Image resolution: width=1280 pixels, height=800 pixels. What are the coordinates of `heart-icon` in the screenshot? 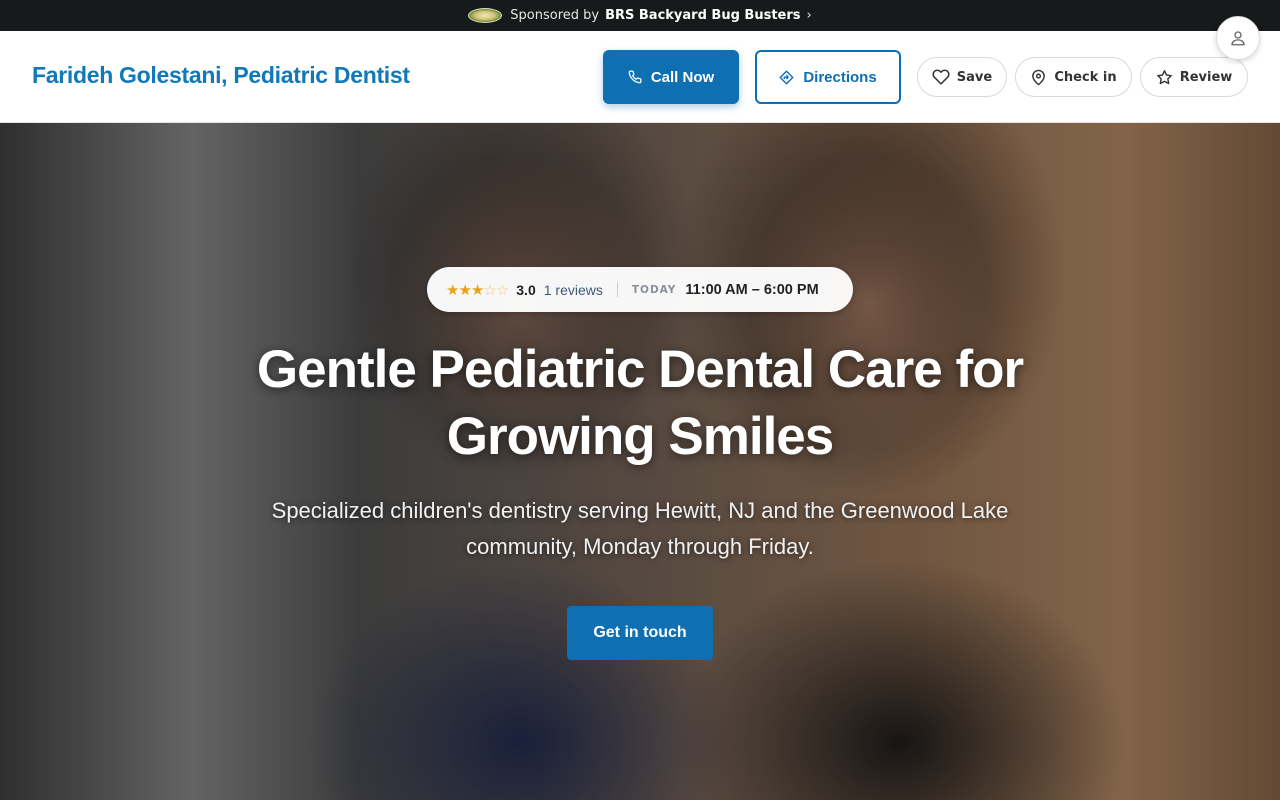 It's located at (941, 77).